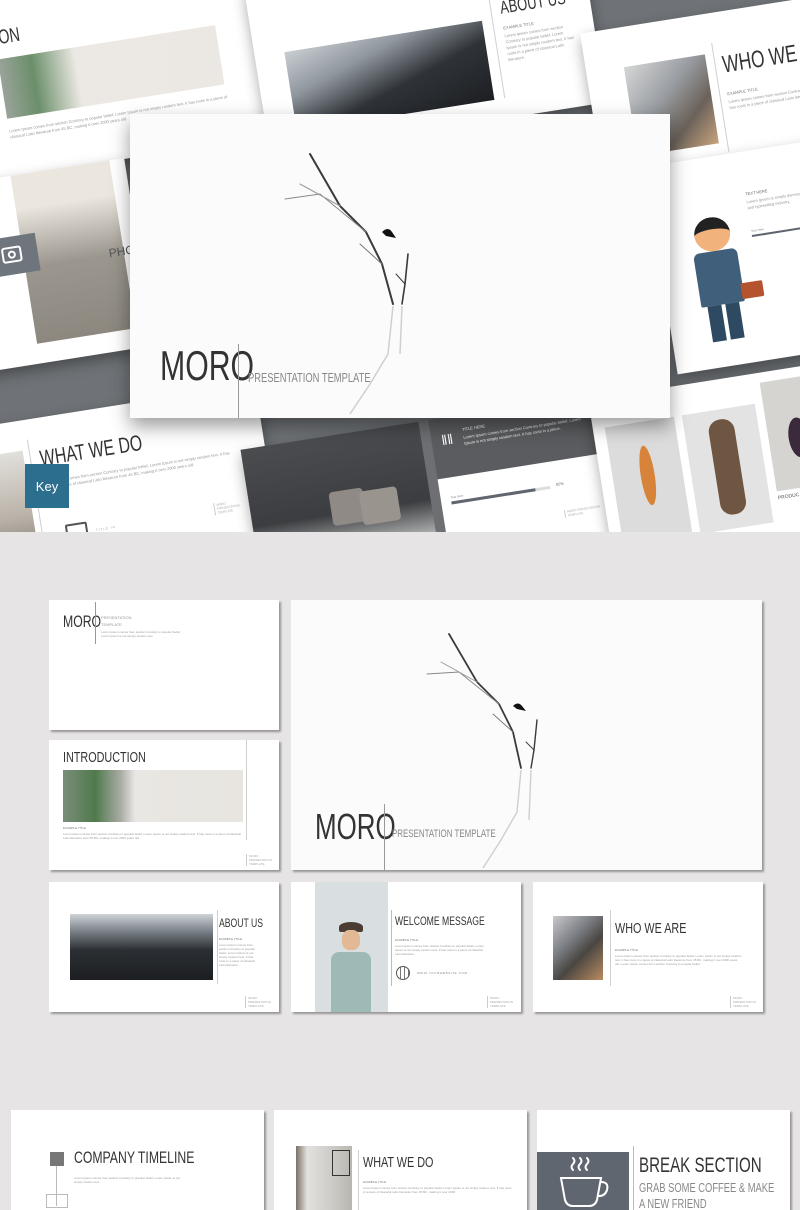  What do you see at coordinates (141, 947) in the screenshot?
I see `building-image` at bounding box center [141, 947].